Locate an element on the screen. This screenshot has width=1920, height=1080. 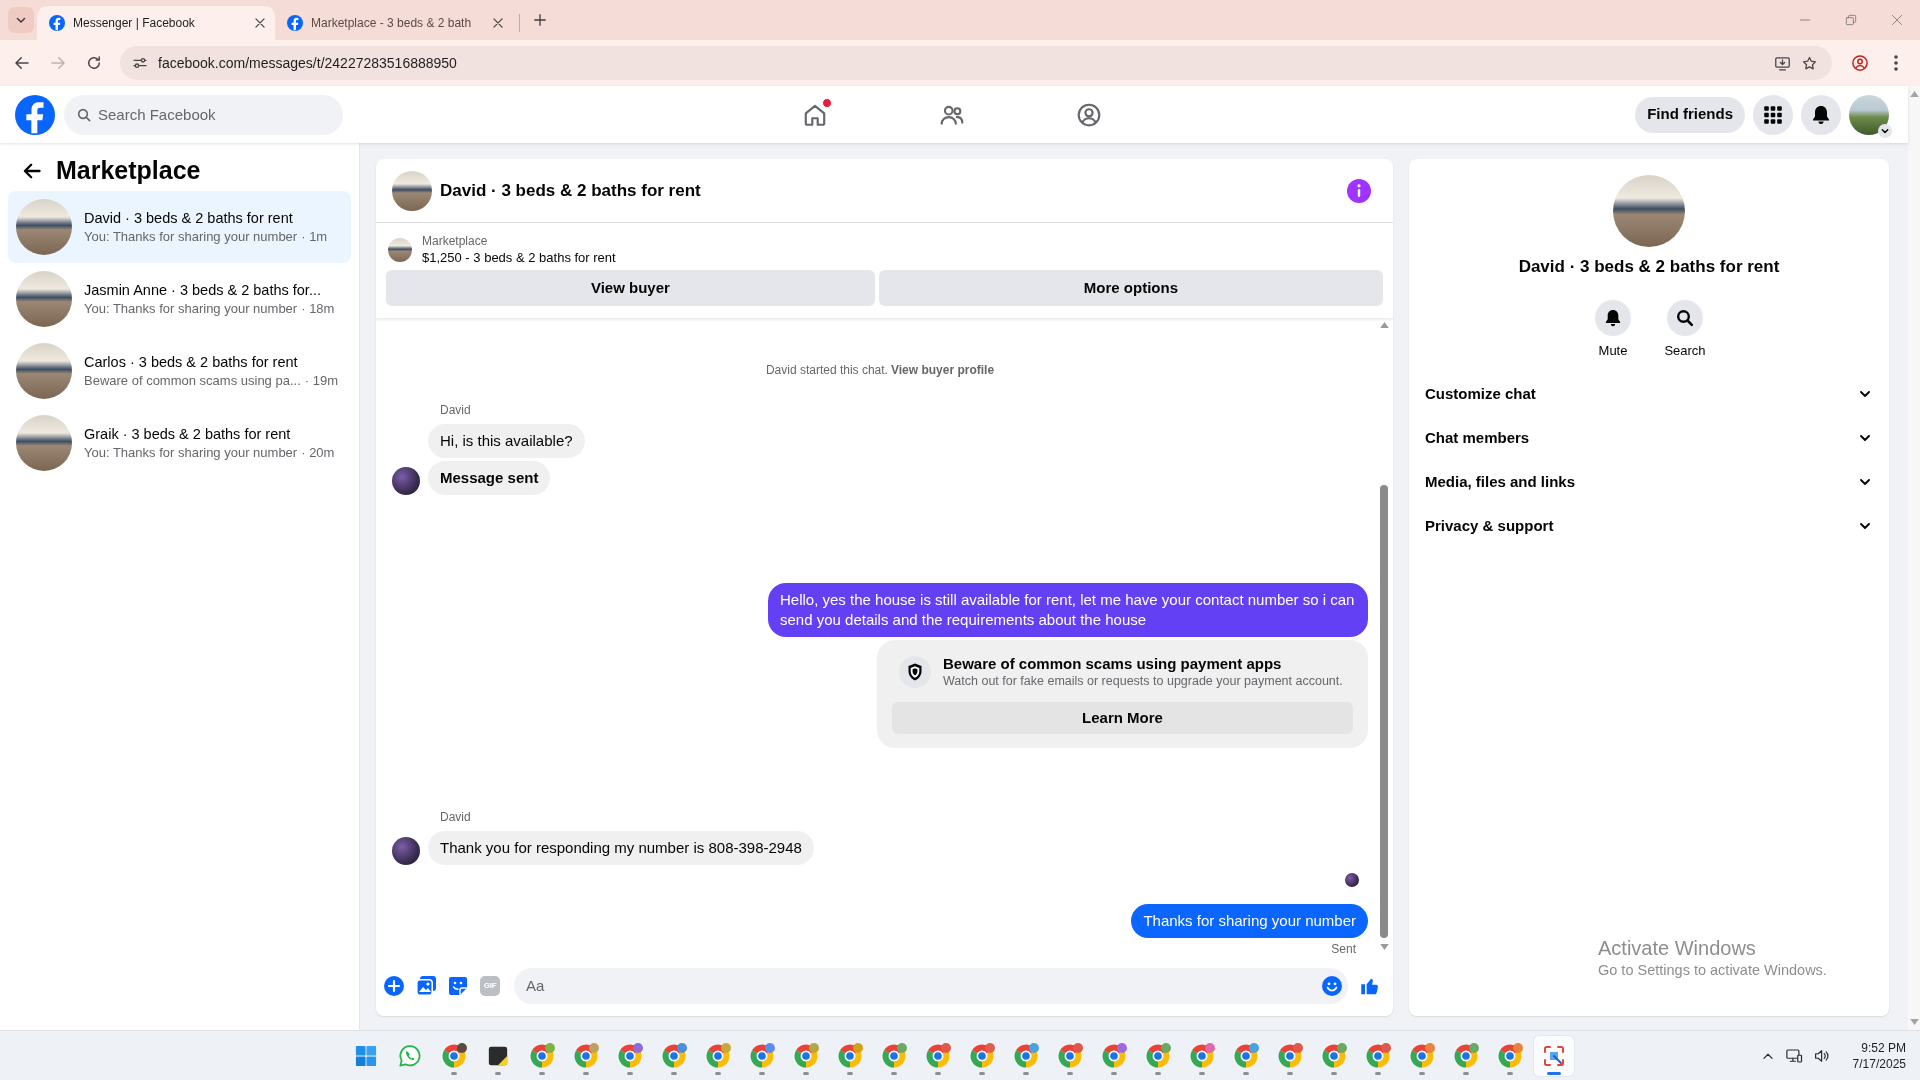
note-icon is located at coordinates (498, 1055).